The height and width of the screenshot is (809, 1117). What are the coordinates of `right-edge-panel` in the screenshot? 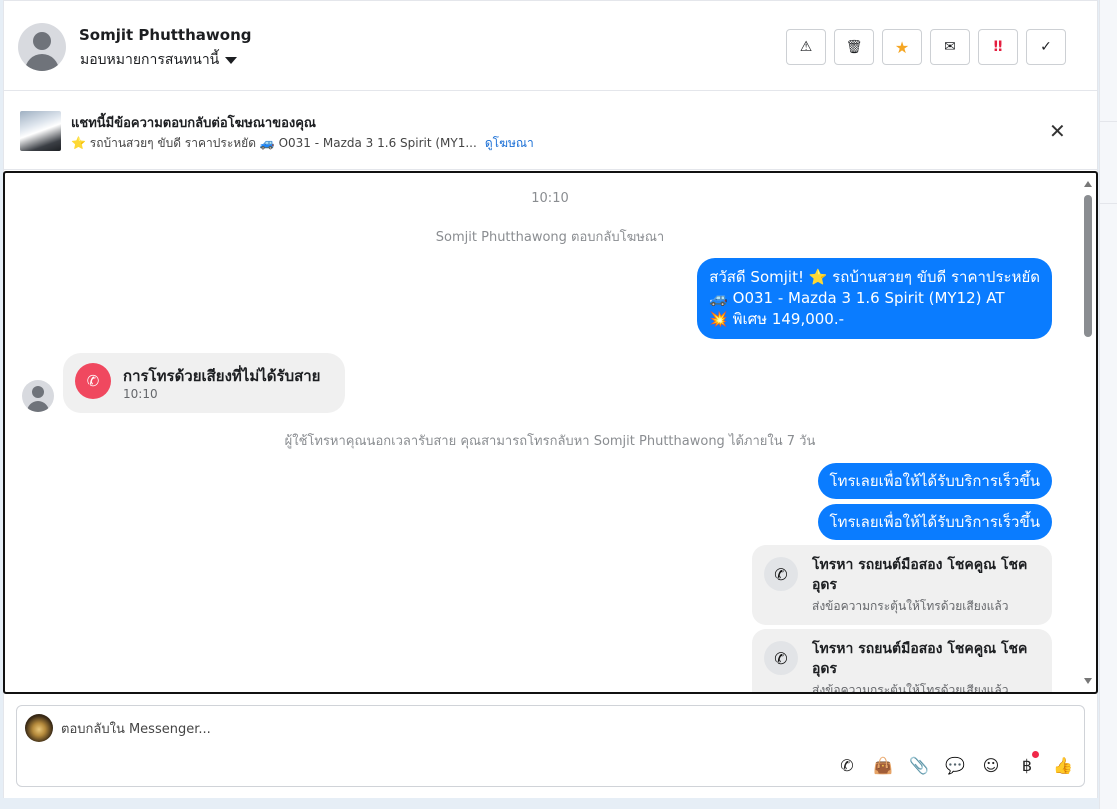 It's located at (1108, 404).